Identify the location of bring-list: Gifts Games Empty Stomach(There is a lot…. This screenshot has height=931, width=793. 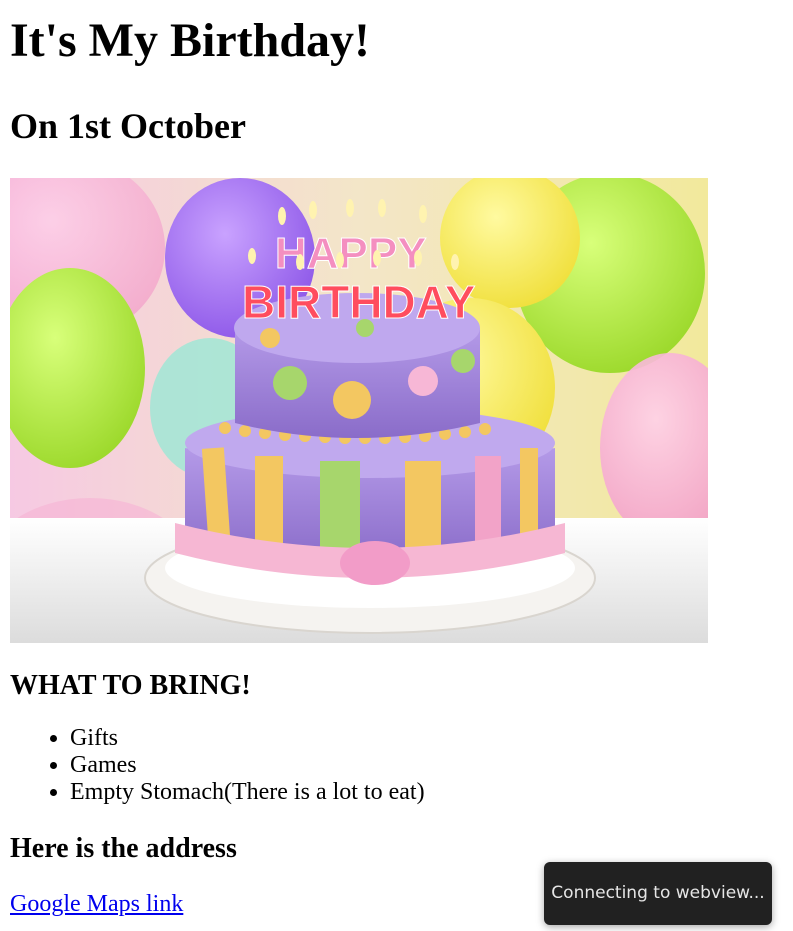
(396, 765).